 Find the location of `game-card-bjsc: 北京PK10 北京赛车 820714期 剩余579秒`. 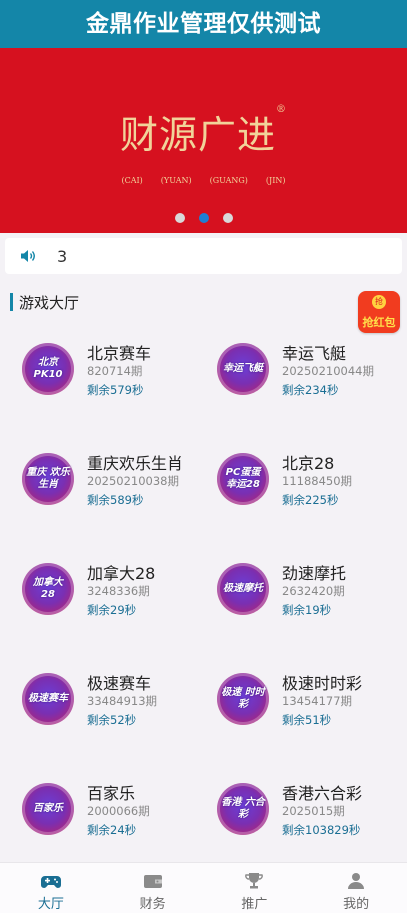

game-card-bjsc: 北京PK10 北京赛车 820714期 剩余579秒 is located at coordinates (97, 393).